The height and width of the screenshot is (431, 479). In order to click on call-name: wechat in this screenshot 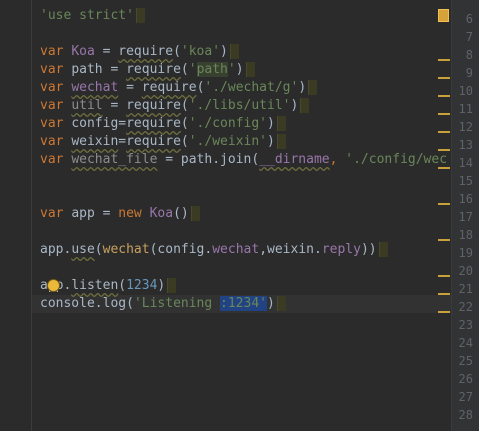, I will do `click(126, 249)`.